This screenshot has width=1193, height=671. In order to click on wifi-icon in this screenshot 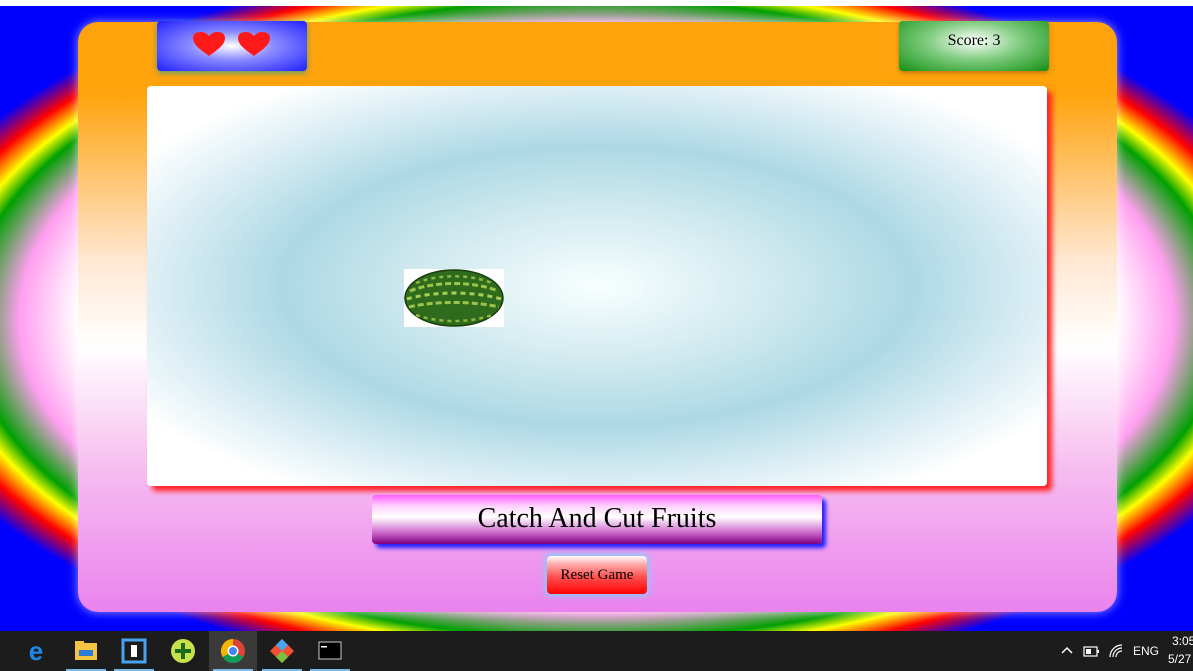, I will do `click(1117, 651)`.